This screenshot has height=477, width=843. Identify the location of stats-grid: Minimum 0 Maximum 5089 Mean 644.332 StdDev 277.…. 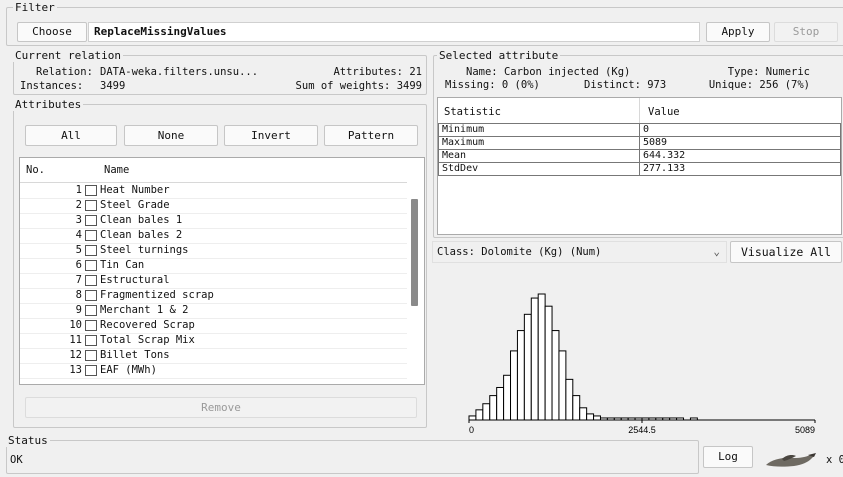
(639, 149).